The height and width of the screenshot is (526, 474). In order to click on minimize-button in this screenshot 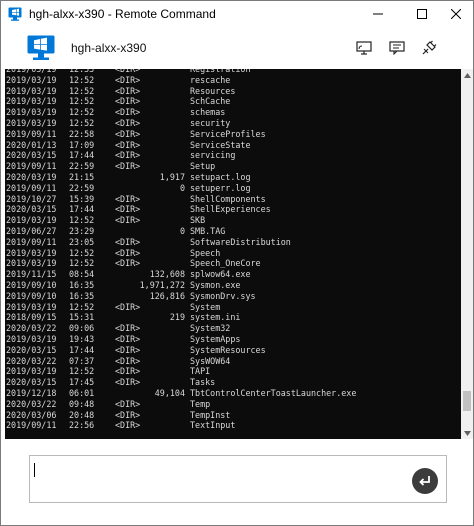, I will do `click(378, 14)`.